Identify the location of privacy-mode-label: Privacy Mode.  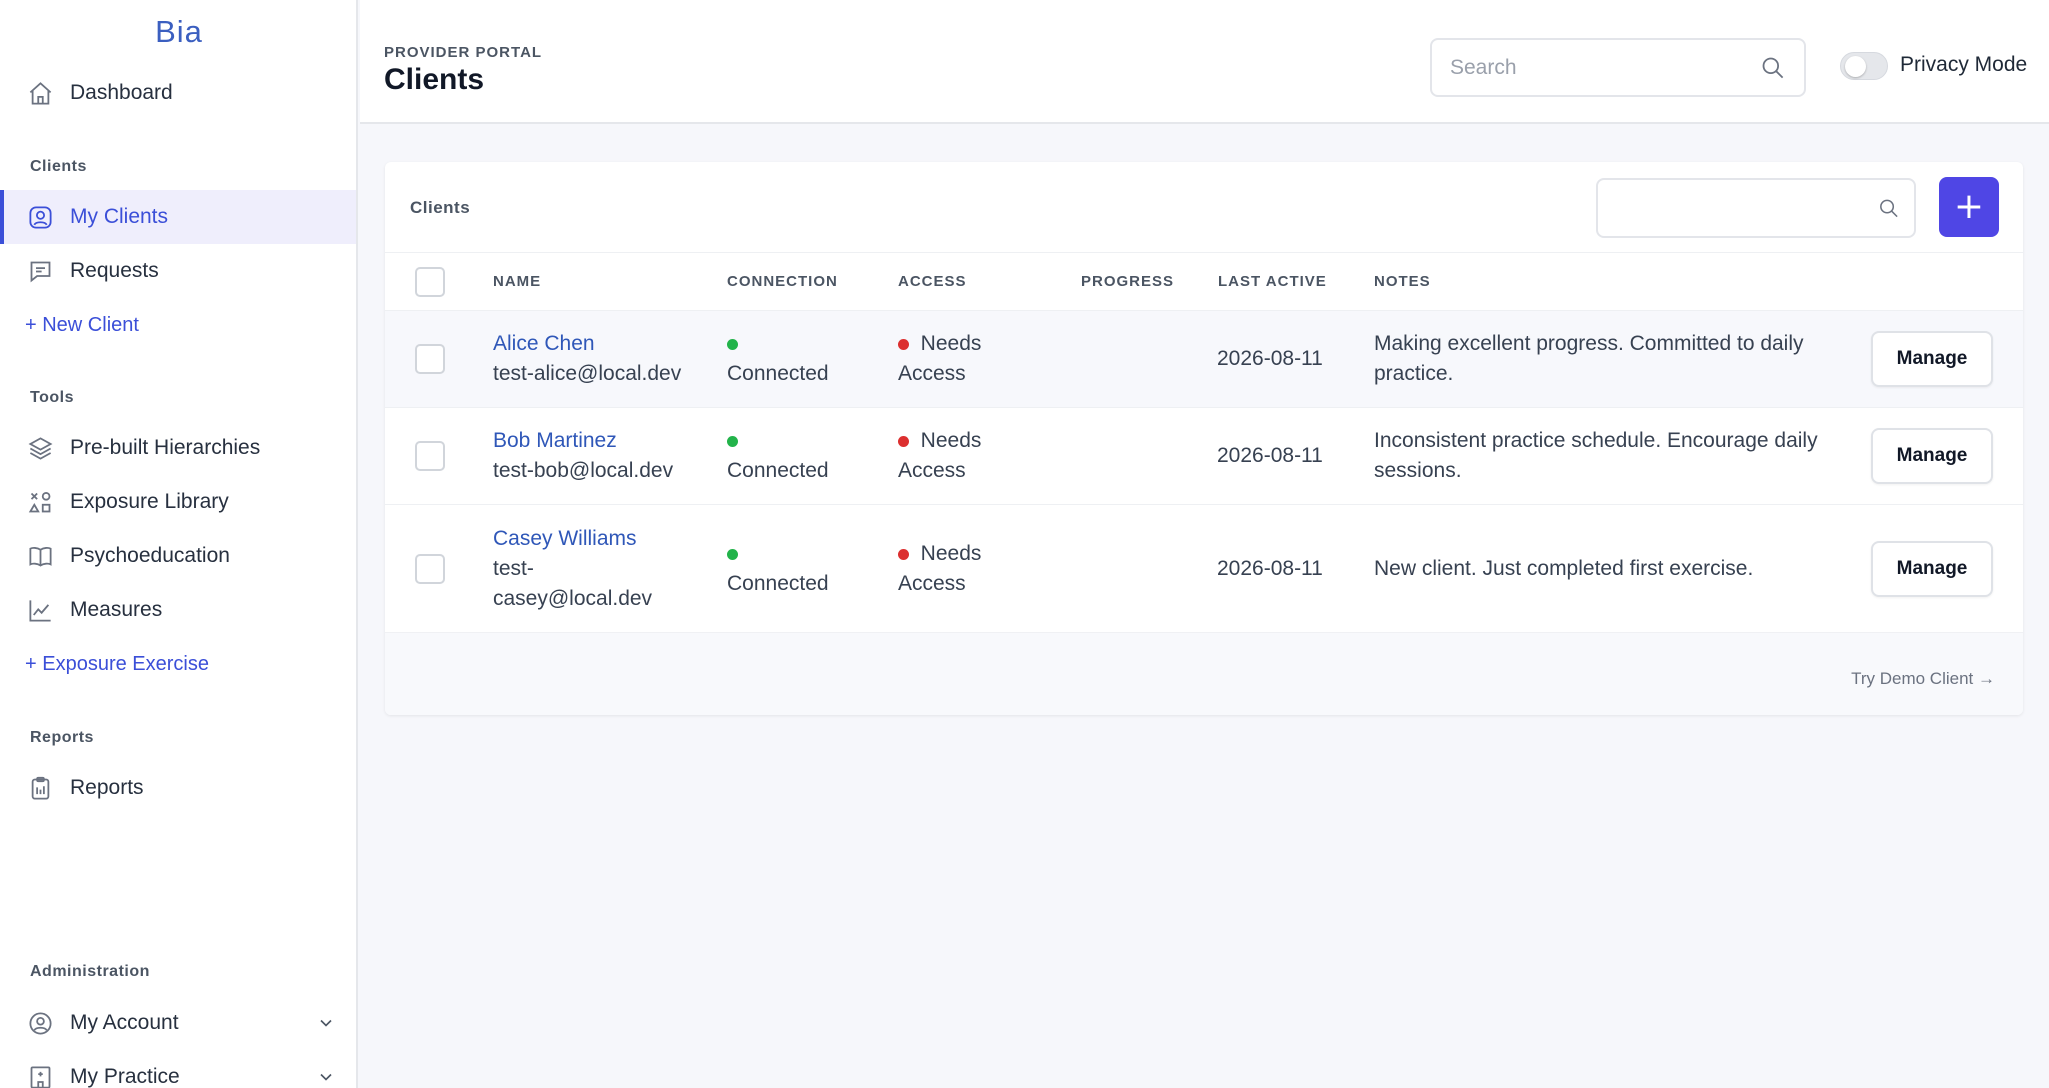
(1964, 64).